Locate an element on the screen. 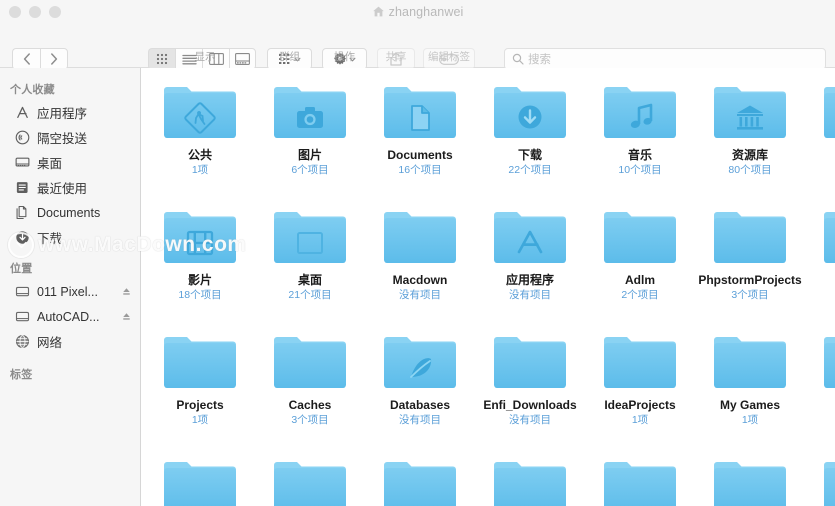  chevron-right-icon is located at coordinates (54, 59).